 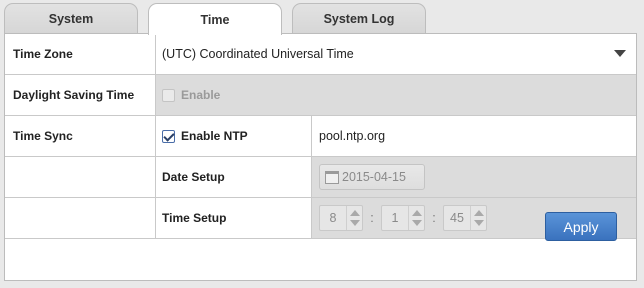 What do you see at coordinates (478, 218) in the screenshot?
I see `second-stepper-buttons` at bounding box center [478, 218].